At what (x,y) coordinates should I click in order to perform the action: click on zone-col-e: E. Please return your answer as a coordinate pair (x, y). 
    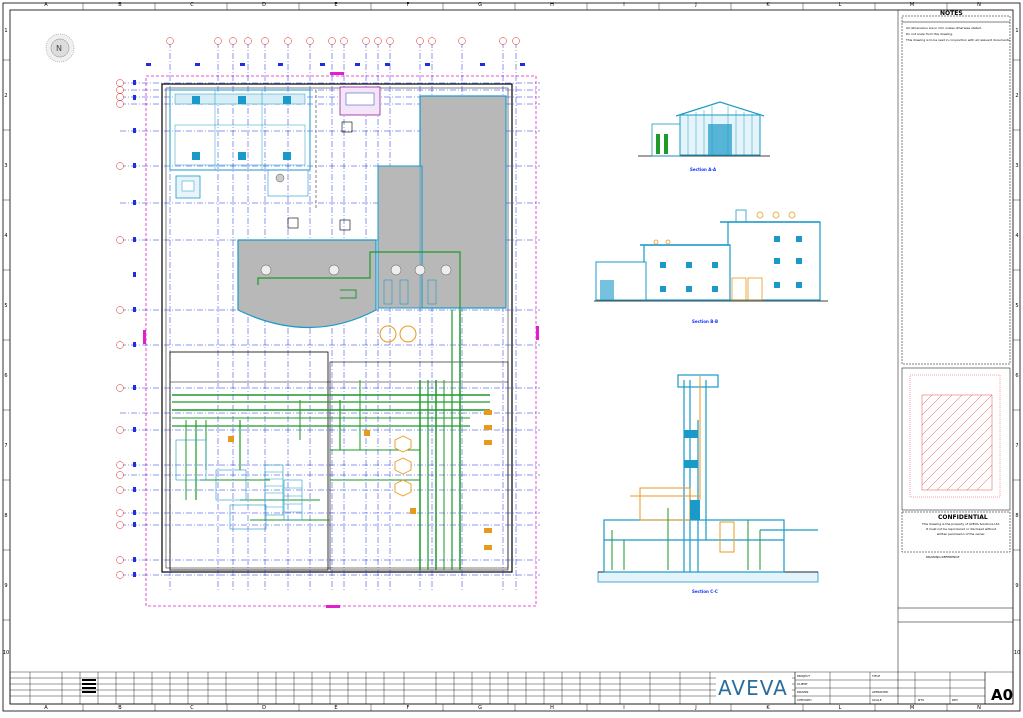
    Looking at the image, I should click on (336, 5).